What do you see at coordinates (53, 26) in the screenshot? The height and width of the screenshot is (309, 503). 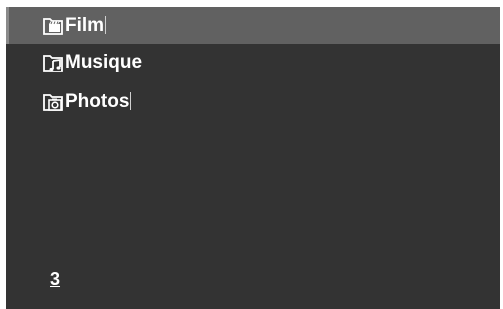 I see `folder-film-icon` at bounding box center [53, 26].